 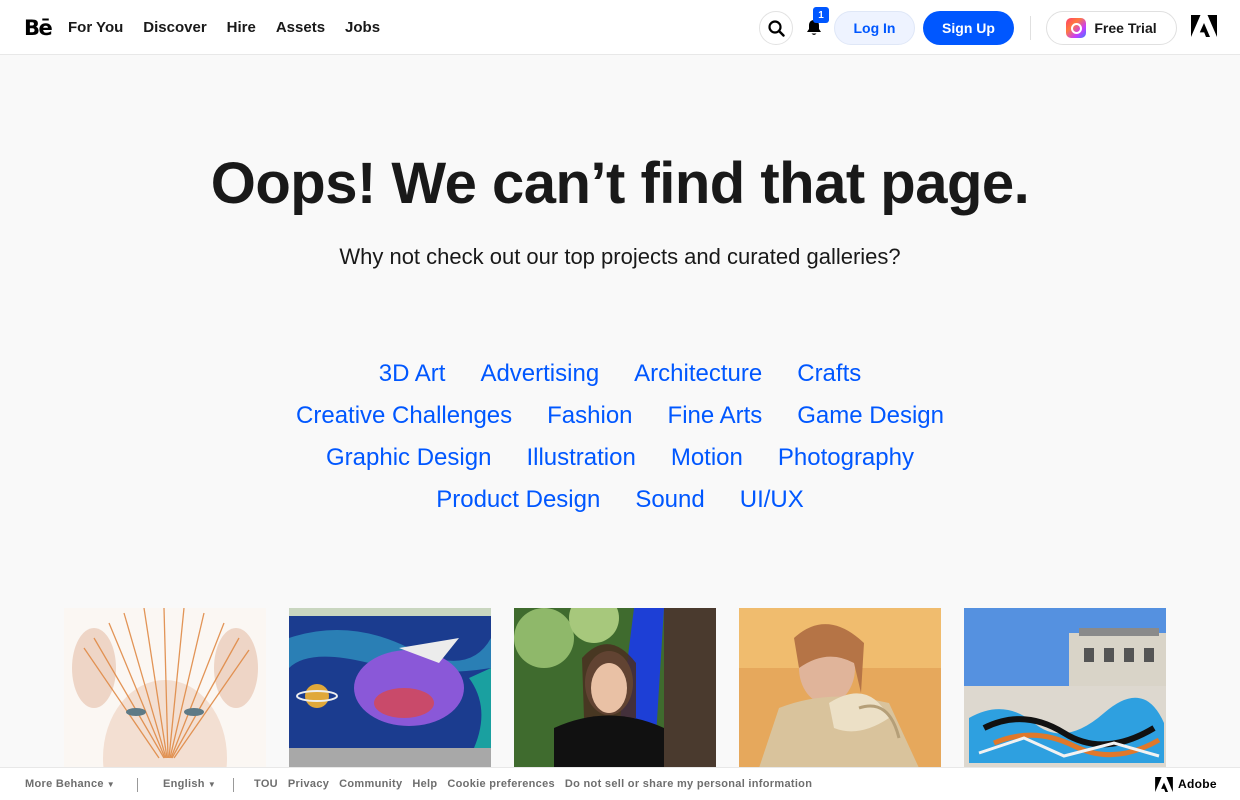 I want to click on footer-adobe-link: Adobe, so click(x=1186, y=784).